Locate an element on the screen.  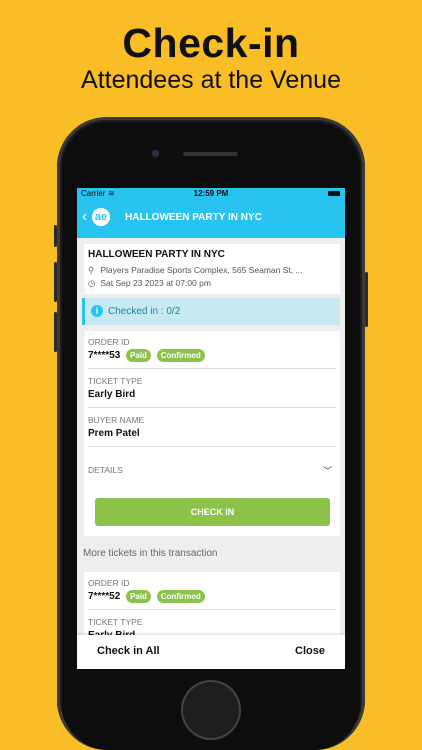
status-bar: Carrier ≋ 12:59 PM is located at coordinates (211, 194).